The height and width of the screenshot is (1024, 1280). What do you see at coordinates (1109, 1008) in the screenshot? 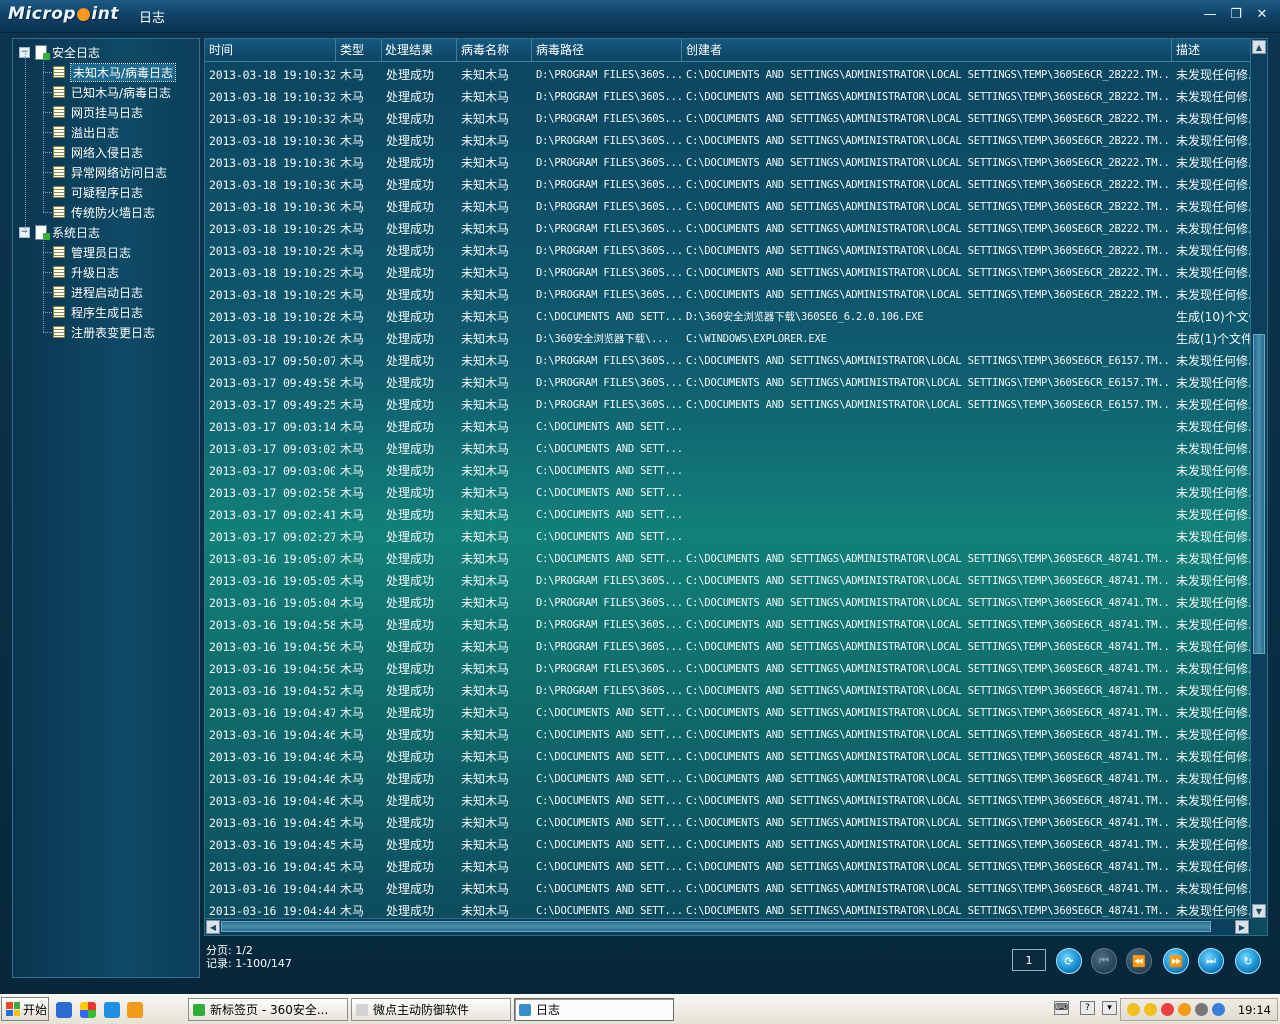
I see `language-icon: ▾` at bounding box center [1109, 1008].